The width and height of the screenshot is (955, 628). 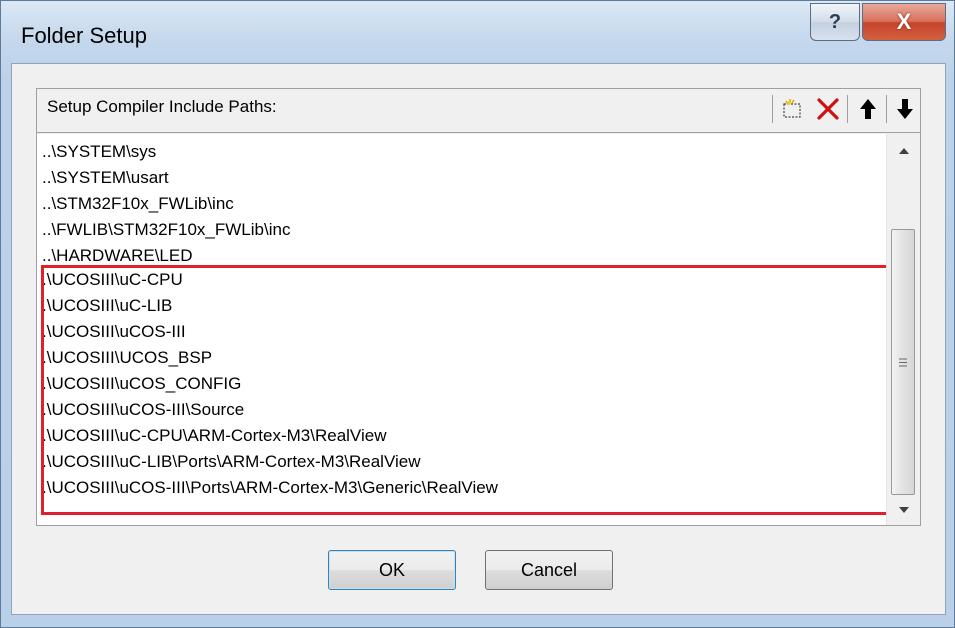 I want to click on delete-button, so click(x=828, y=109).